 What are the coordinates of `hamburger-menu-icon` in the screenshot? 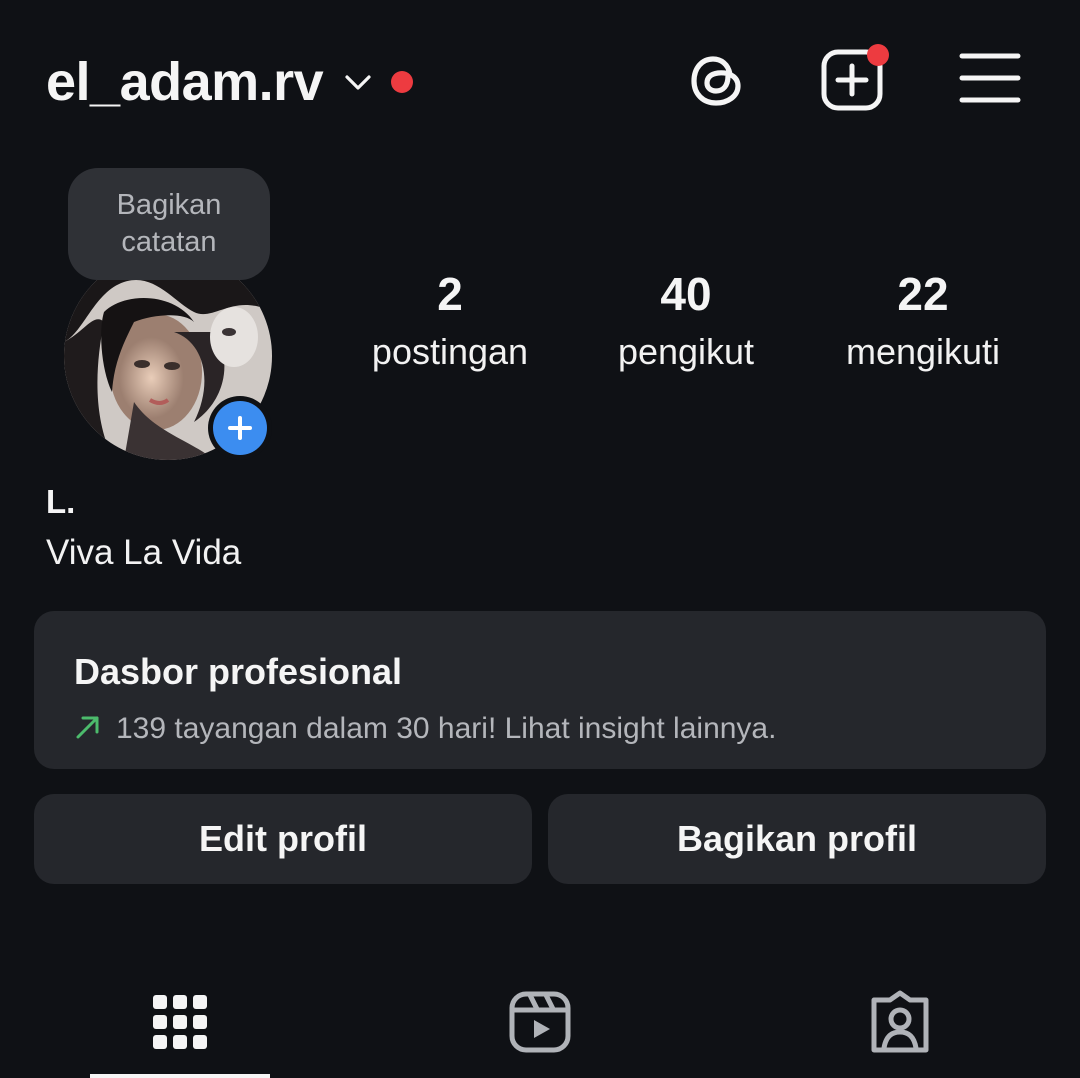 It's located at (990, 80).